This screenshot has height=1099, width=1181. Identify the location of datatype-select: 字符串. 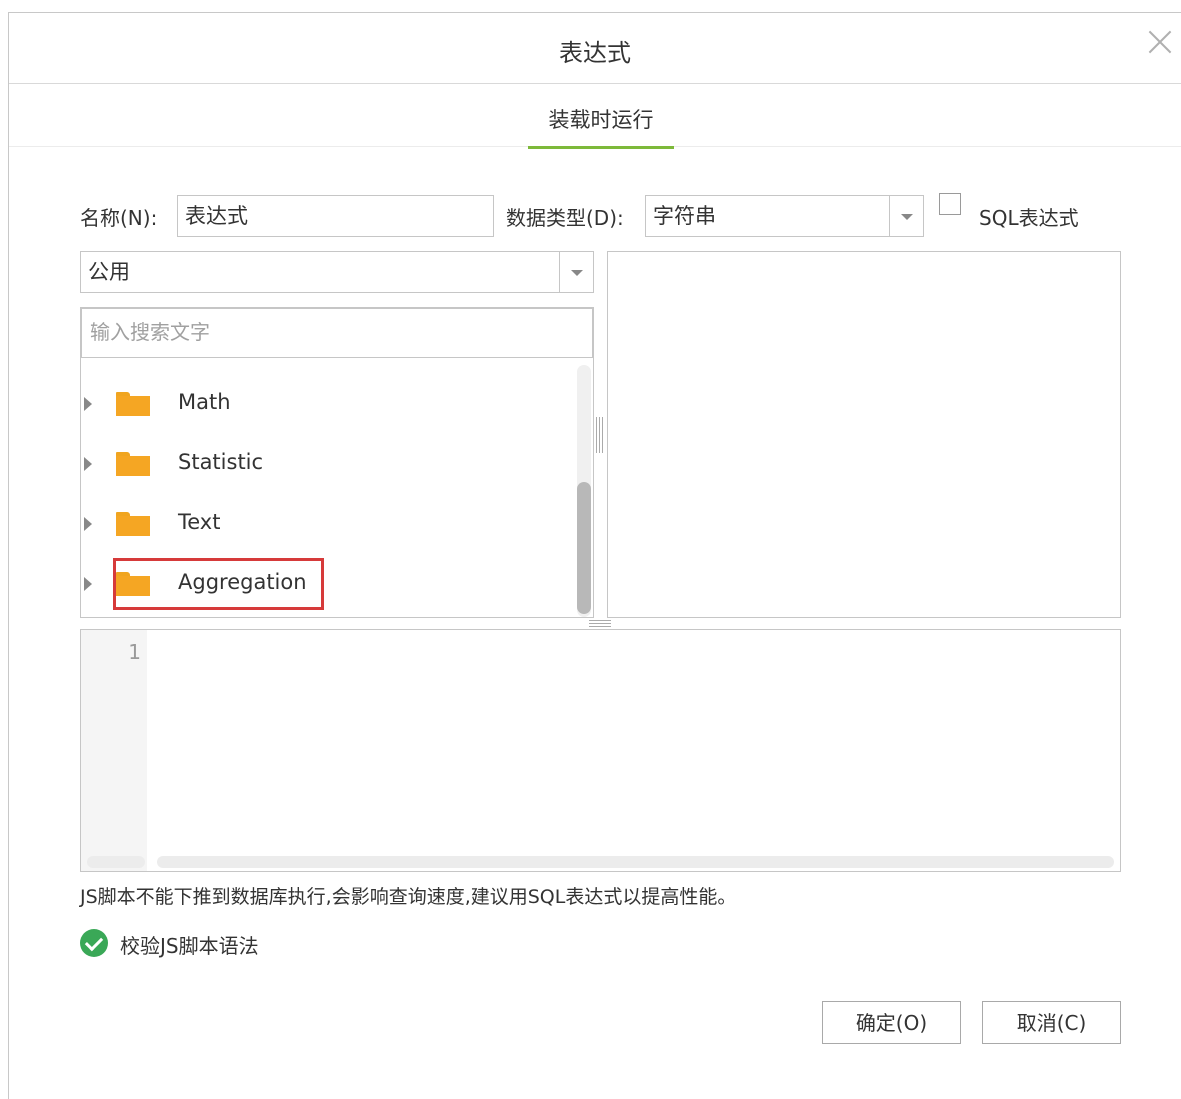
(784, 216).